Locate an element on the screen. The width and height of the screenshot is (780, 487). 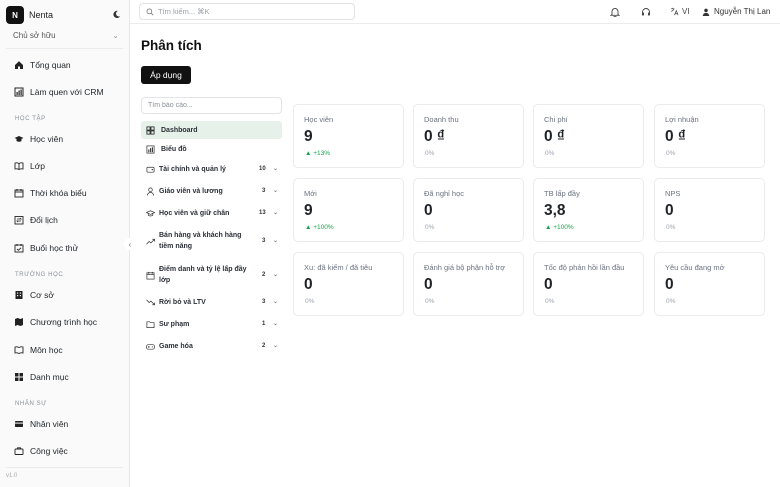
role-selector: Chủ sở hữu ⌄ is located at coordinates (67, 35).